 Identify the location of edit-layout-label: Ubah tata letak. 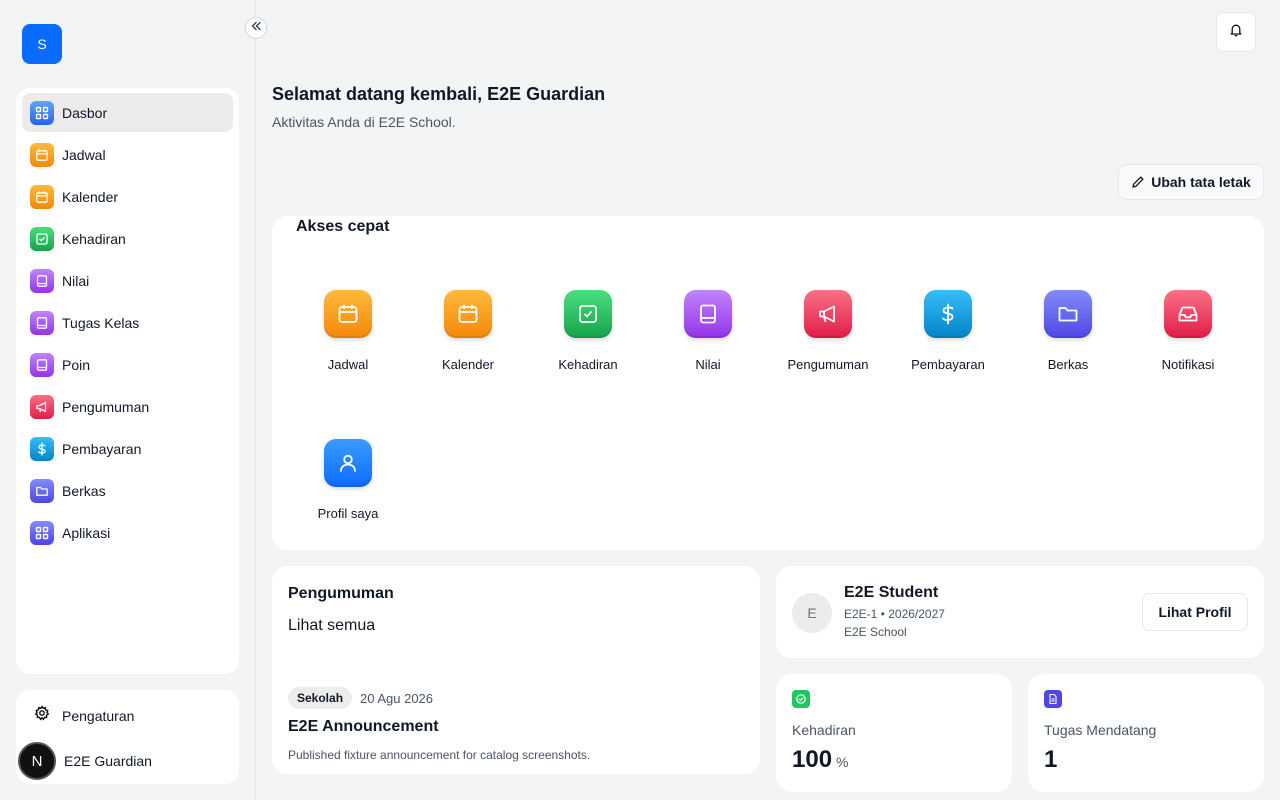
(1201, 182).